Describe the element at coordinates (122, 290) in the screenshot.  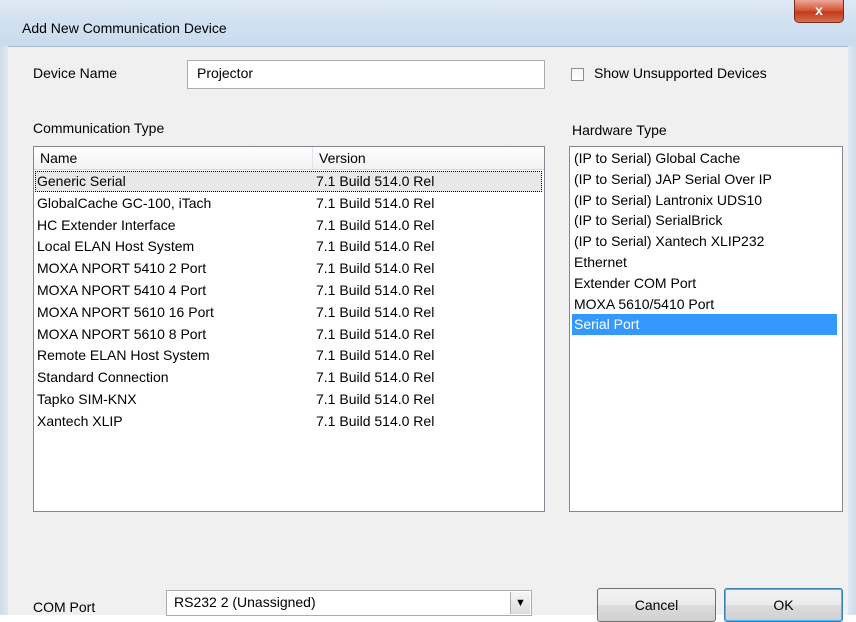
I see `row-name: MOXA NPORT 5410 4 Port` at that location.